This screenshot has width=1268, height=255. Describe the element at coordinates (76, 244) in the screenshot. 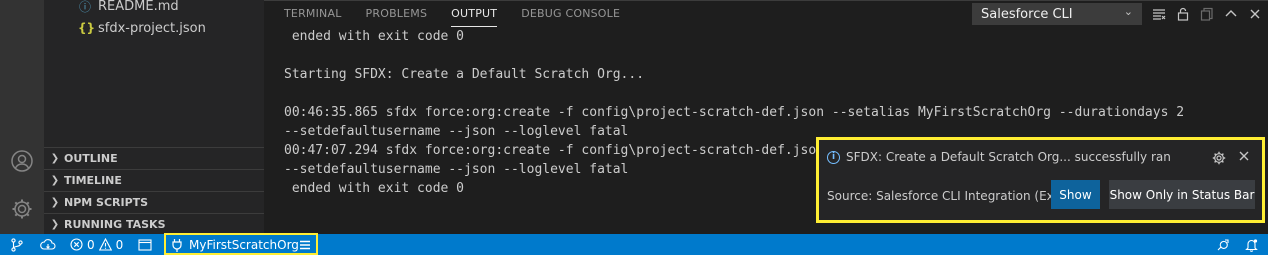

I see `error-icon` at that location.